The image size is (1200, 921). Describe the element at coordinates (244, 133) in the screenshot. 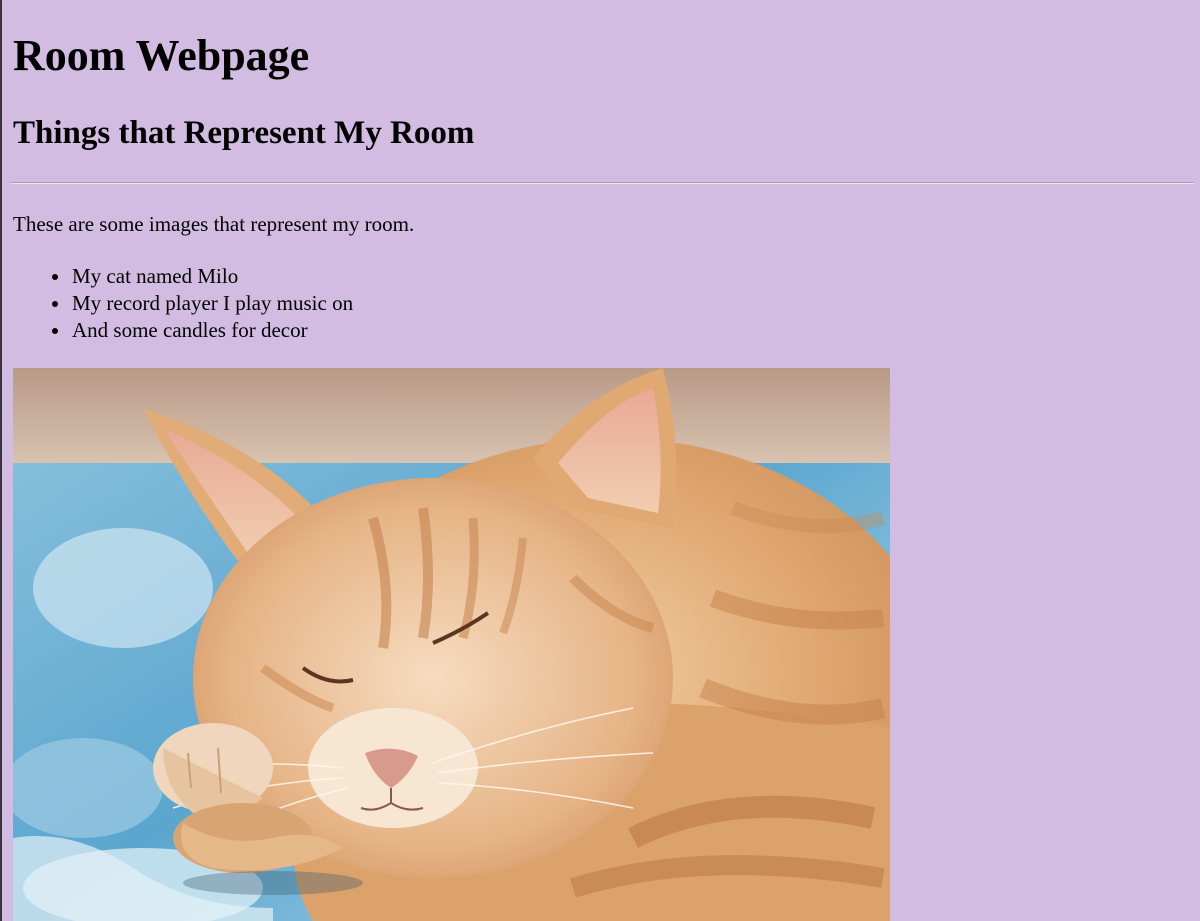

I see `page-subtitle: Things that Represent My Room` at that location.